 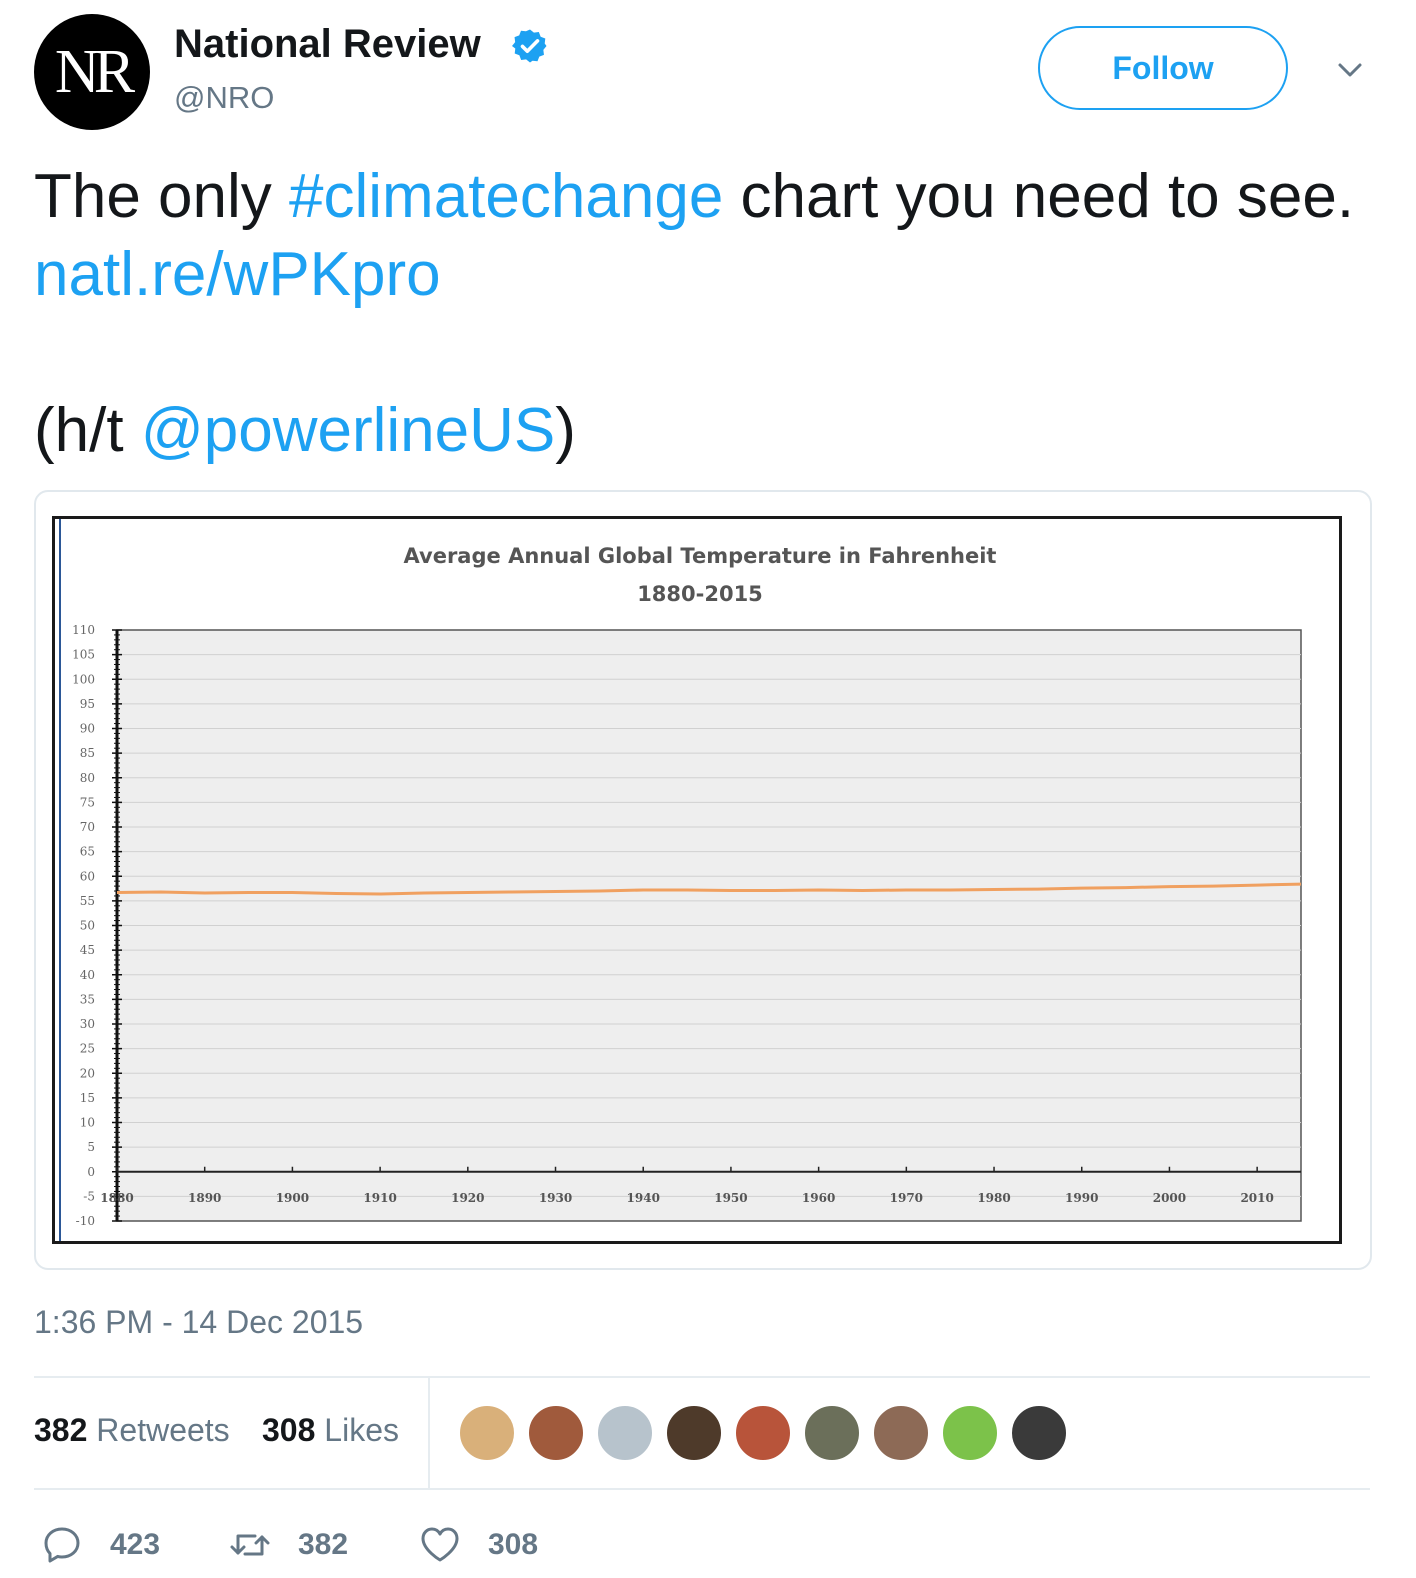 What do you see at coordinates (87, 926) in the screenshot?
I see `y-tick-label: 50` at bounding box center [87, 926].